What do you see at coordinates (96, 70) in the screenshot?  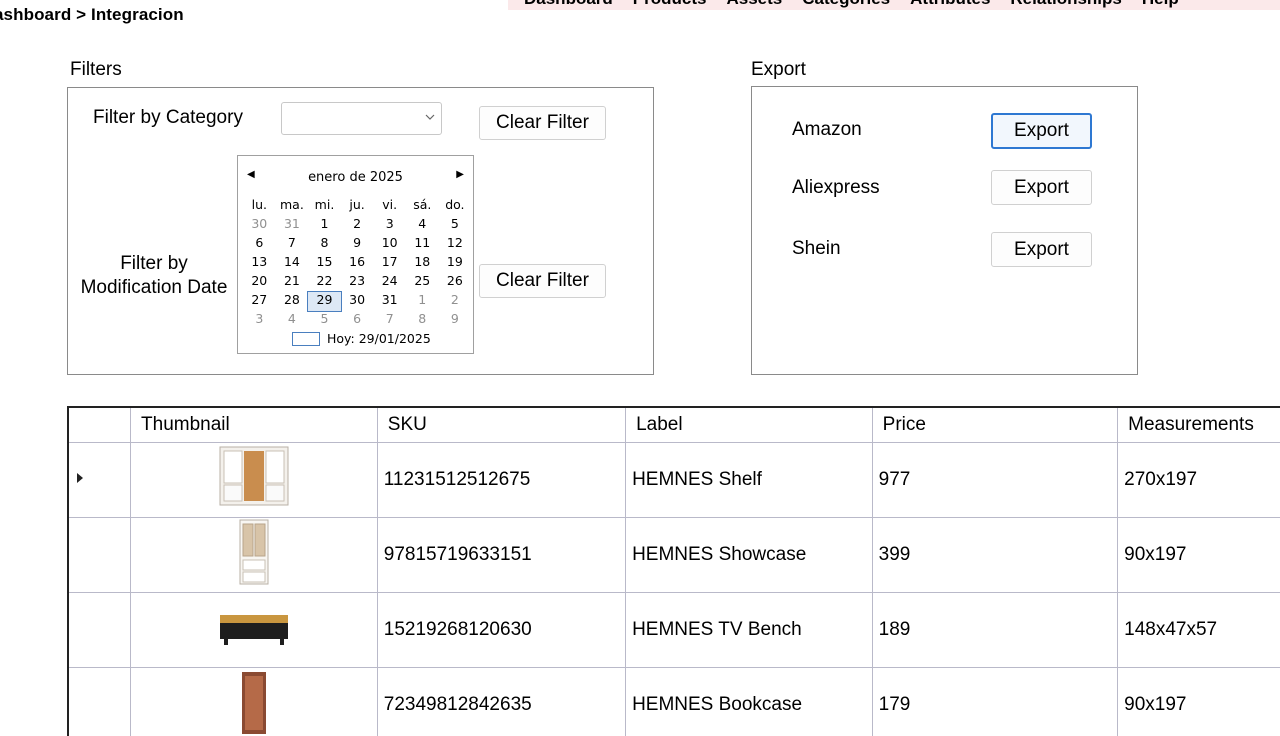 I see `filters-title: Filters` at bounding box center [96, 70].